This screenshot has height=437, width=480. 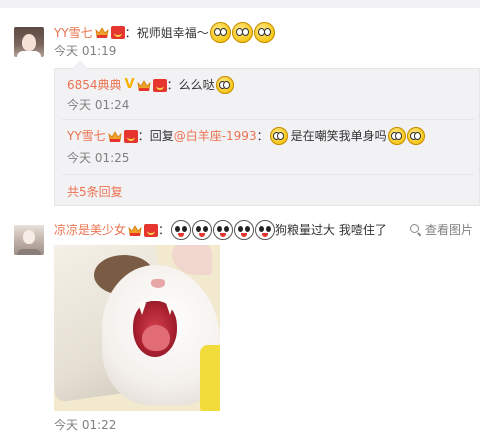 What do you see at coordinates (415, 229) in the screenshot?
I see `zoom-icon` at bounding box center [415, 229].